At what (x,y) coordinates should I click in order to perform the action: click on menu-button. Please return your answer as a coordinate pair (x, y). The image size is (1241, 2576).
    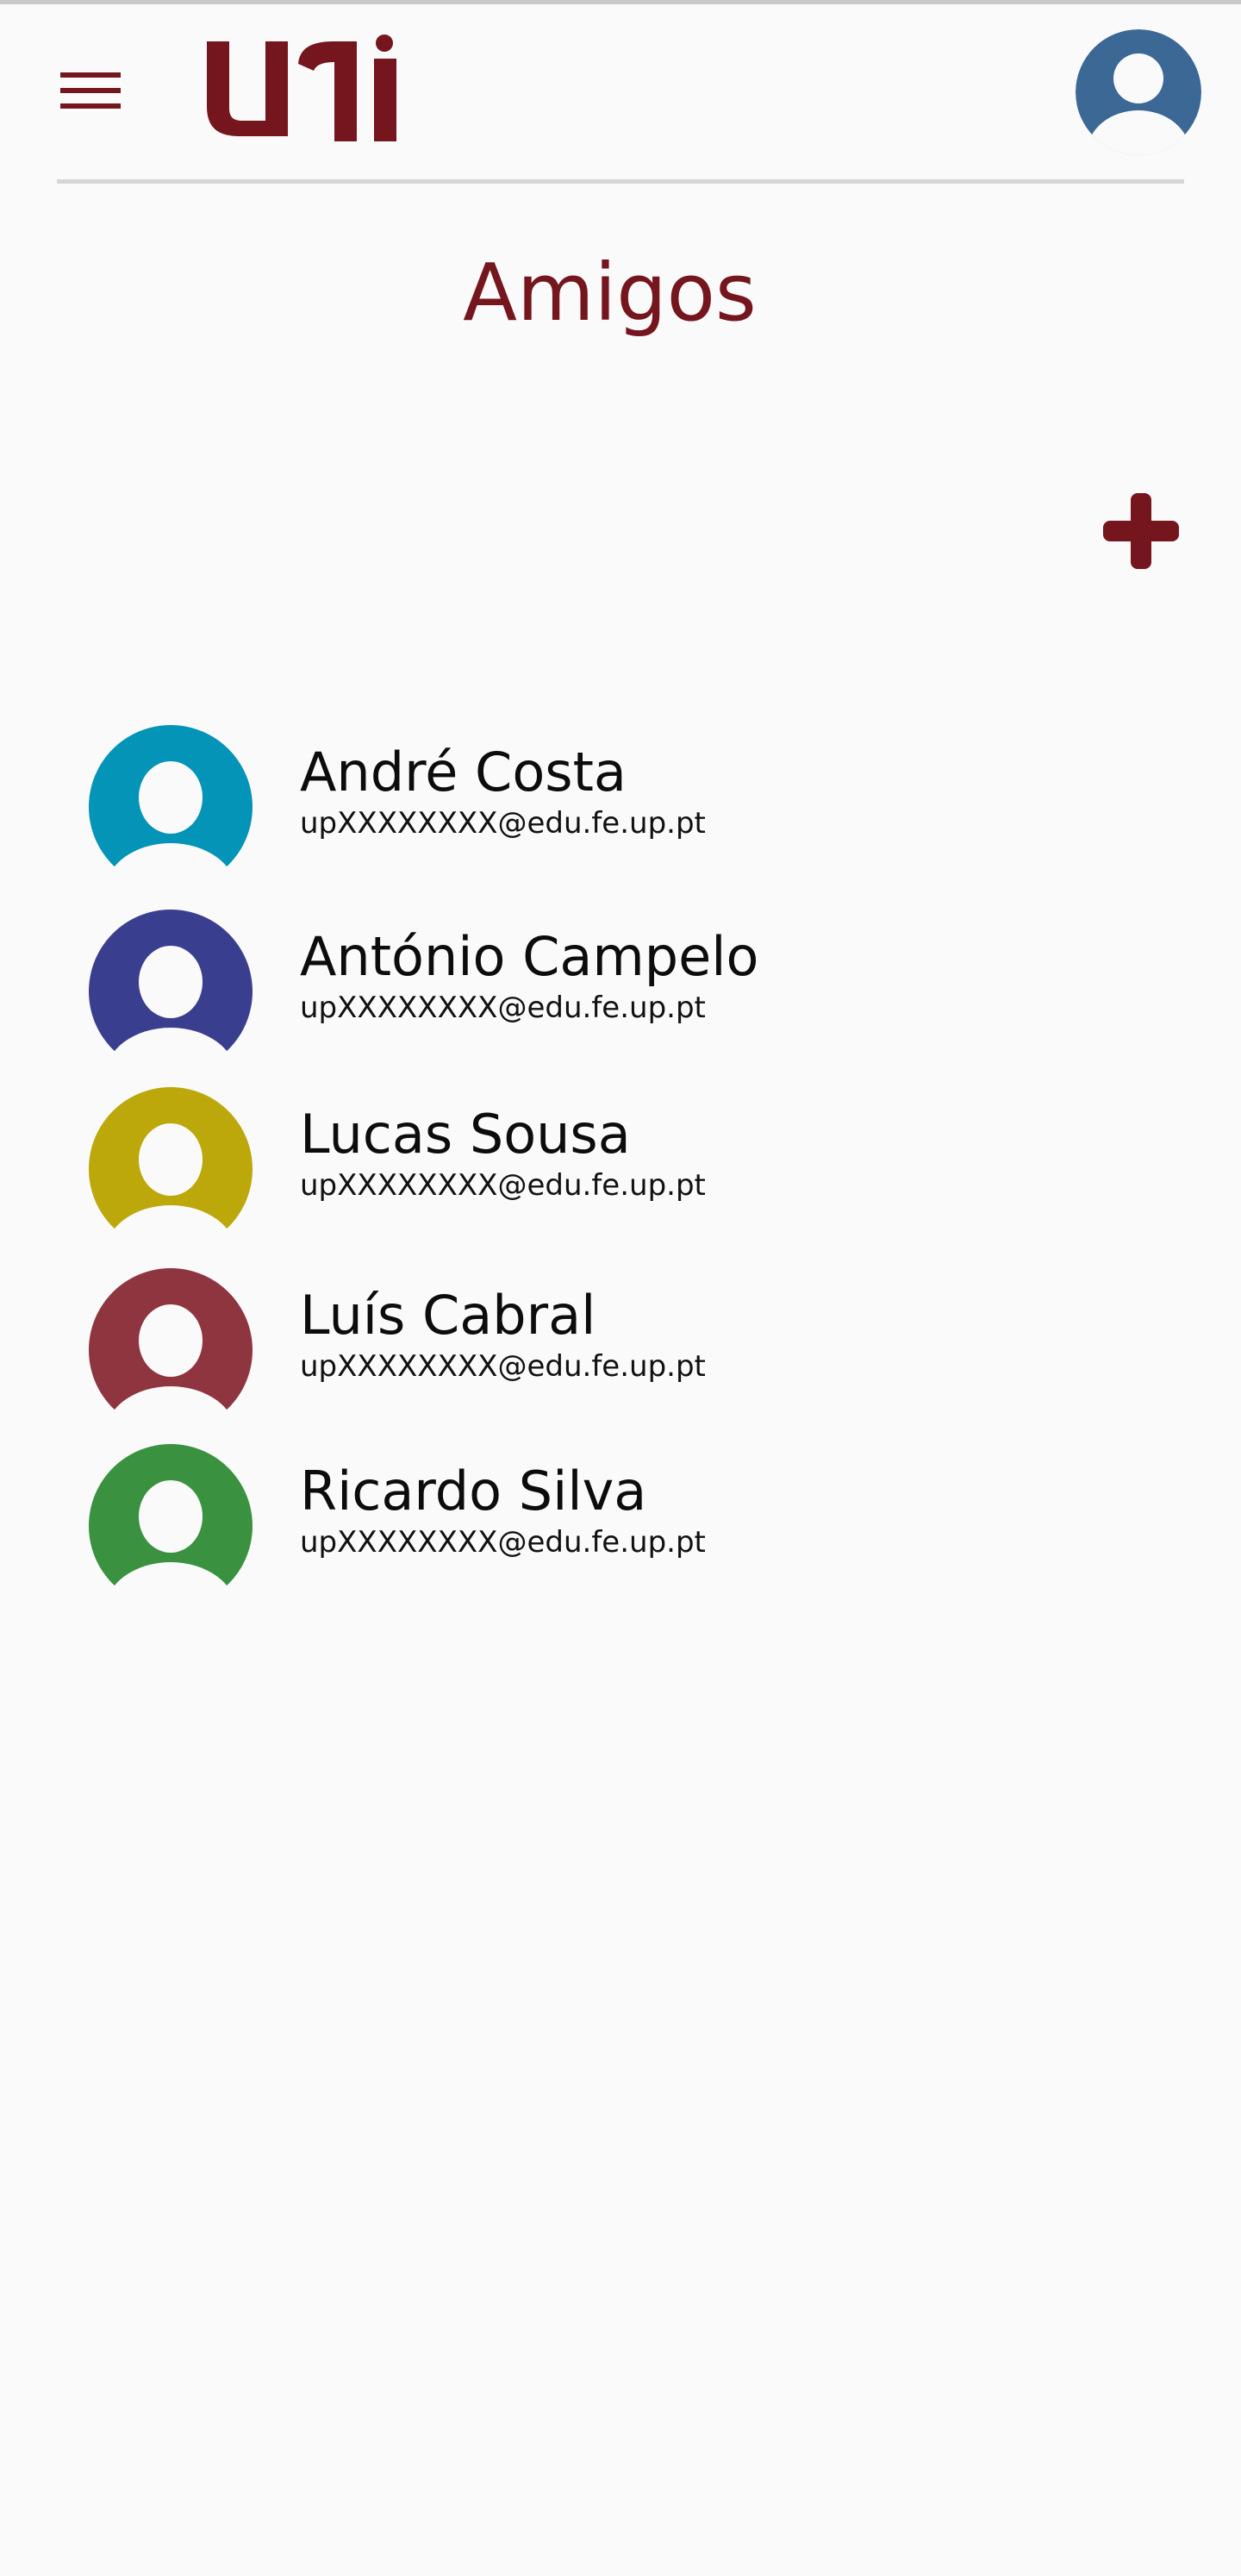
    Looking at the image, I should click on (91, 90).